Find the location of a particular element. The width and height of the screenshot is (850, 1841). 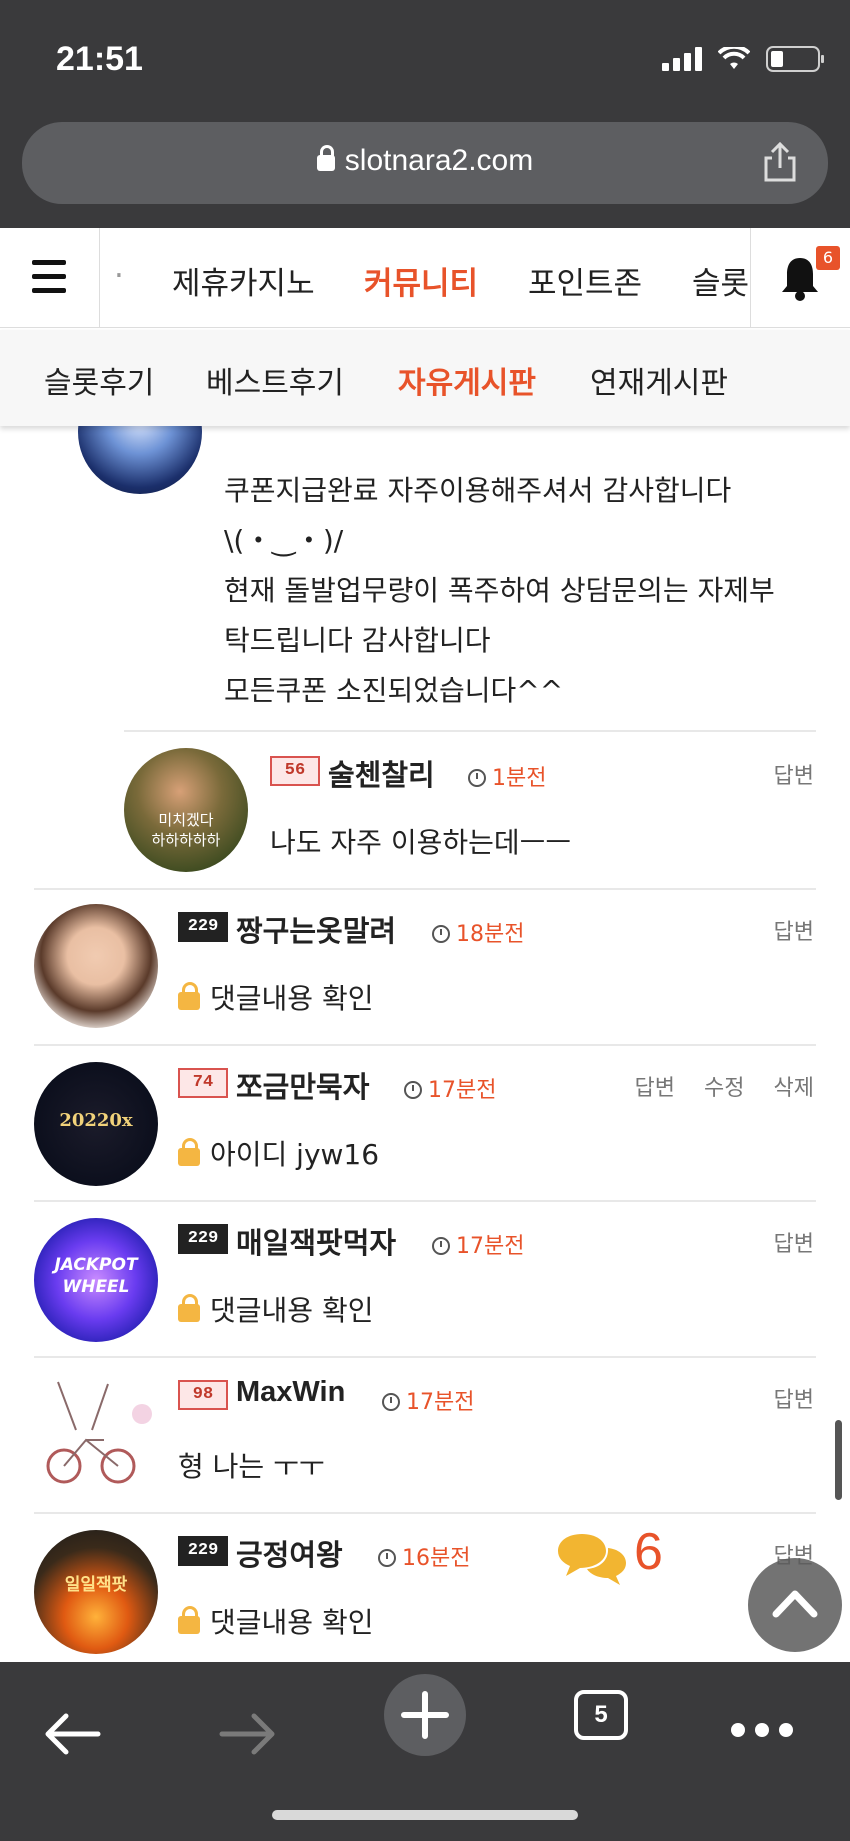

plus-icon is located at coordinates (425, 1715).